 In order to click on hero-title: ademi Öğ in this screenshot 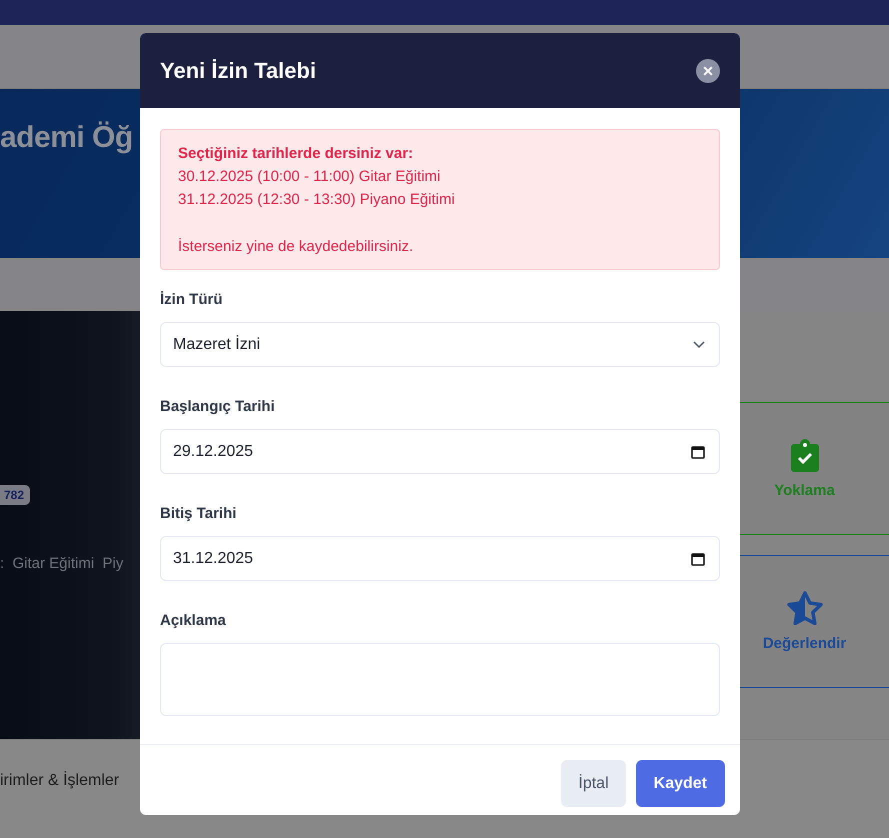, I will do `click(66, 138)`.